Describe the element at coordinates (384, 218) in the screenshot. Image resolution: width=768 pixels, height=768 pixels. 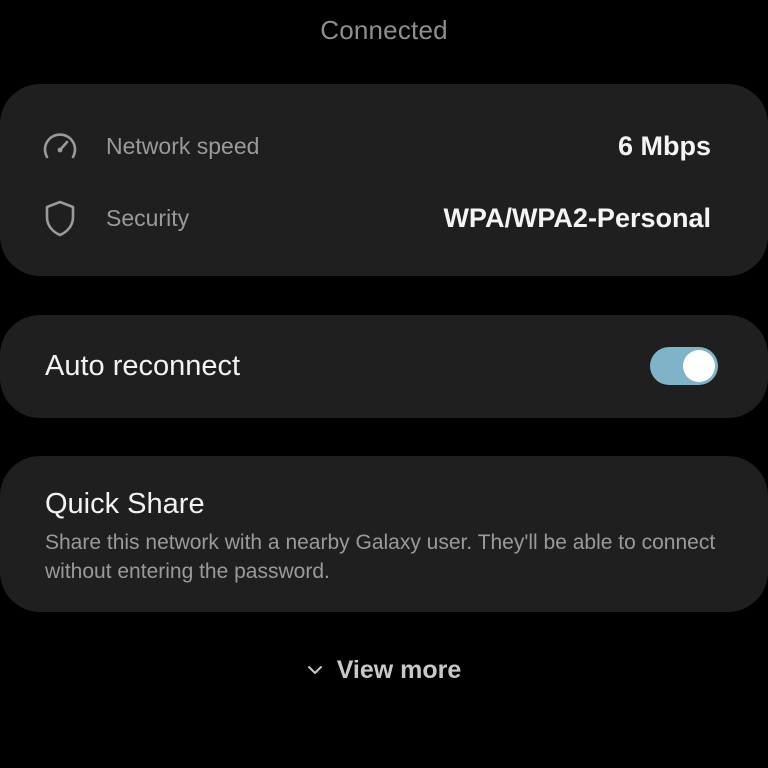
I see `security-row: Security WPA/WPA2-Personal` at that location.